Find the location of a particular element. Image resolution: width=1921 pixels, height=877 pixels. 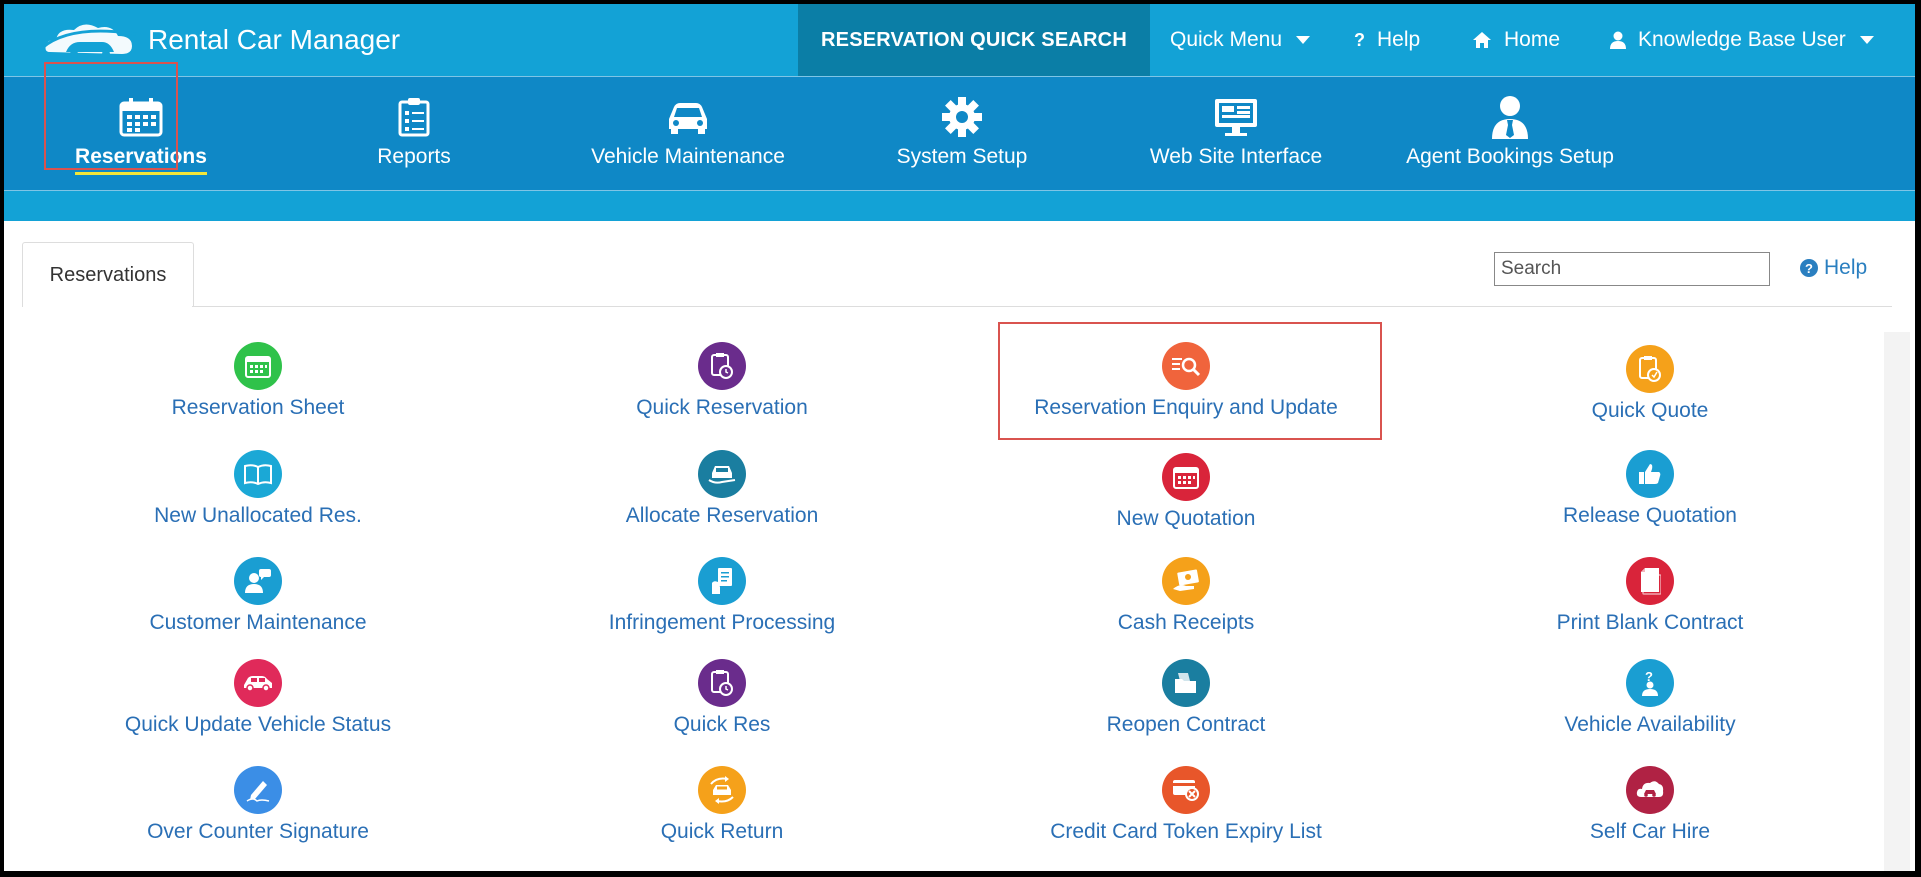

brand: Rental Car Manager is located at coordinates (220, 40).